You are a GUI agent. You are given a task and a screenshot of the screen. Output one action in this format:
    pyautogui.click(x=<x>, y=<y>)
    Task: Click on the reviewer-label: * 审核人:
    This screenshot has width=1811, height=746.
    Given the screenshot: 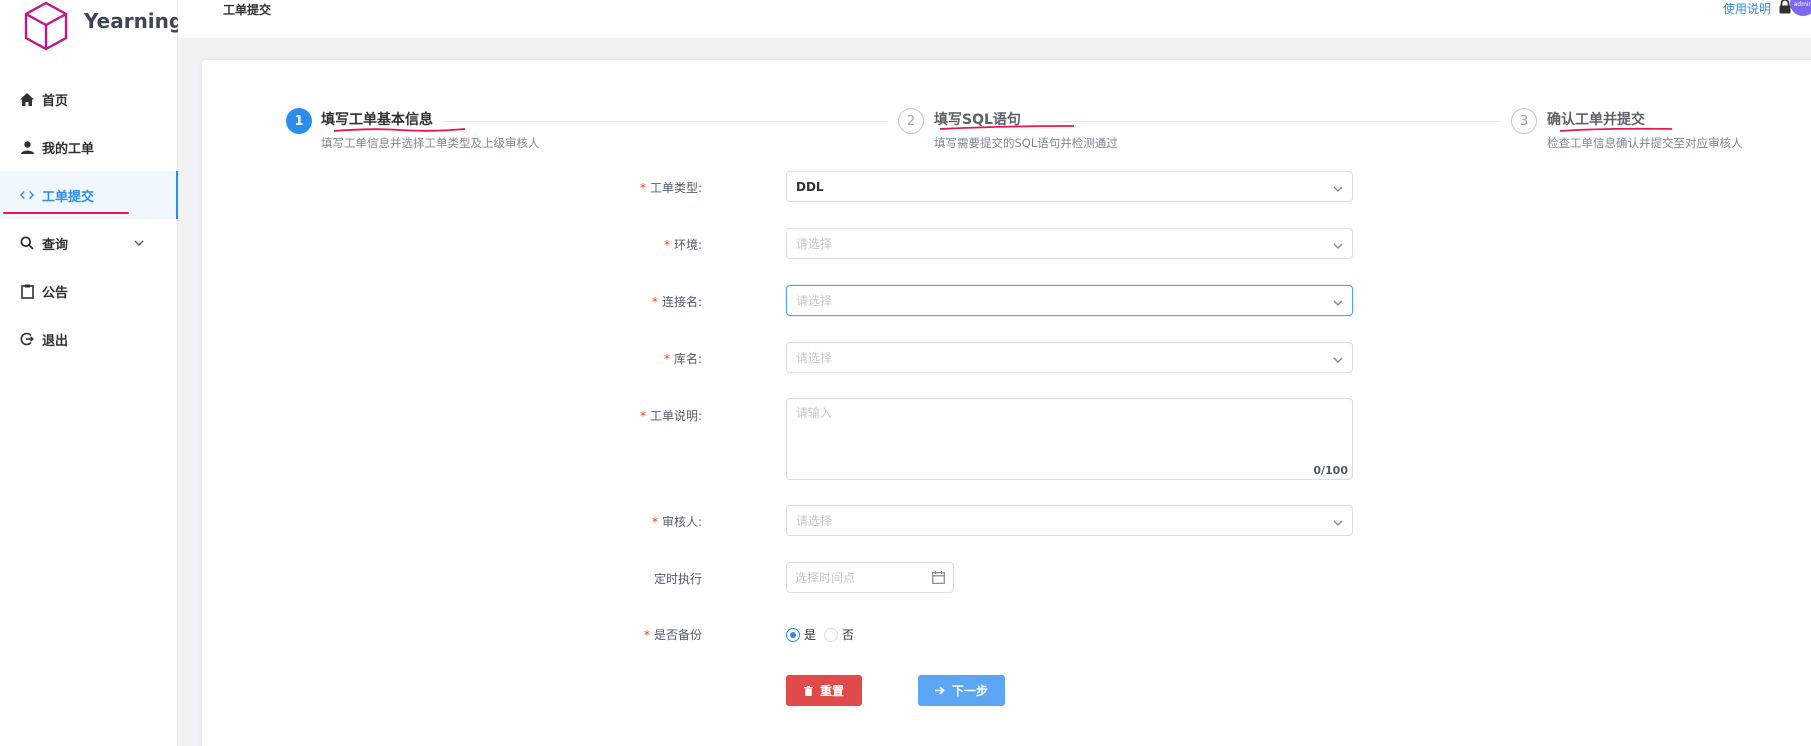 What is the action you would take?
    pyautogui.click(x=676, y=522)
    